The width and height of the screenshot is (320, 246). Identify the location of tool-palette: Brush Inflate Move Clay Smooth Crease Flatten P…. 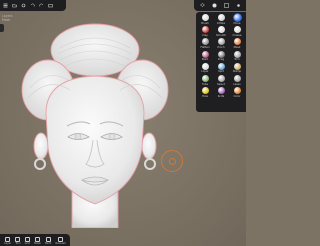
(221, 62).